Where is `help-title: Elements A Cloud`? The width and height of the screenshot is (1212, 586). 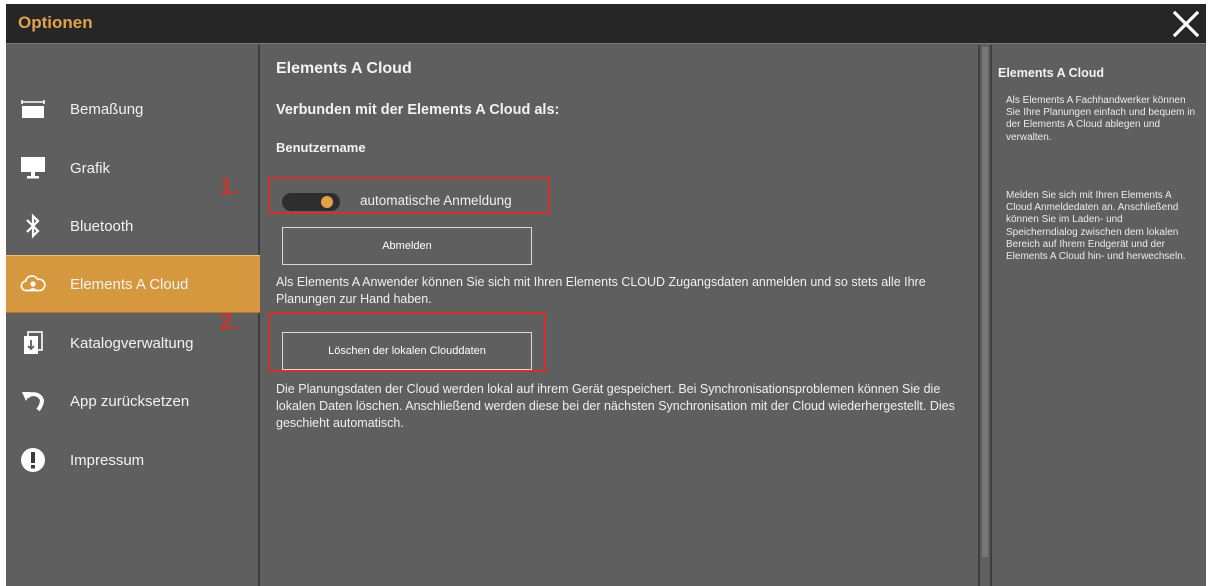
help-title: Elements A Cloud is located at coordinates (1051, 73).